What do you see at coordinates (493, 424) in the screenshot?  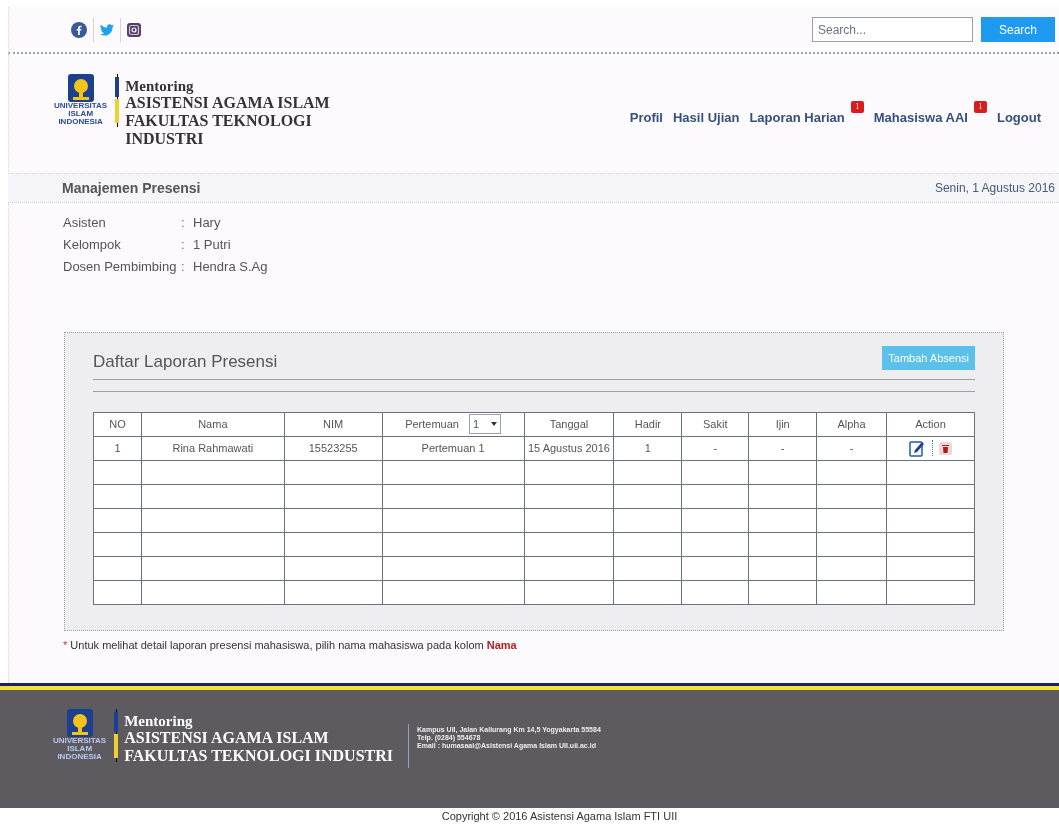 I see `caret-icon` at bounding box center [493, 424].